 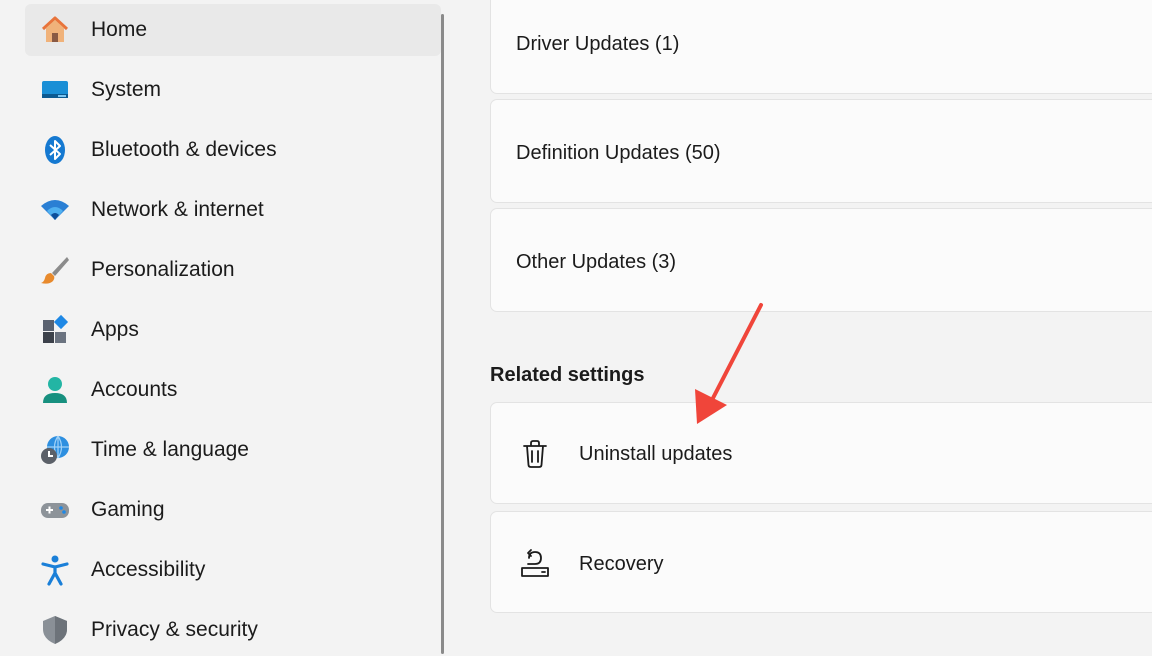 What do you see at coordinates (55, 570) in the screenshot?
I see `accessibility-icon` at bounding box center [55, 570].